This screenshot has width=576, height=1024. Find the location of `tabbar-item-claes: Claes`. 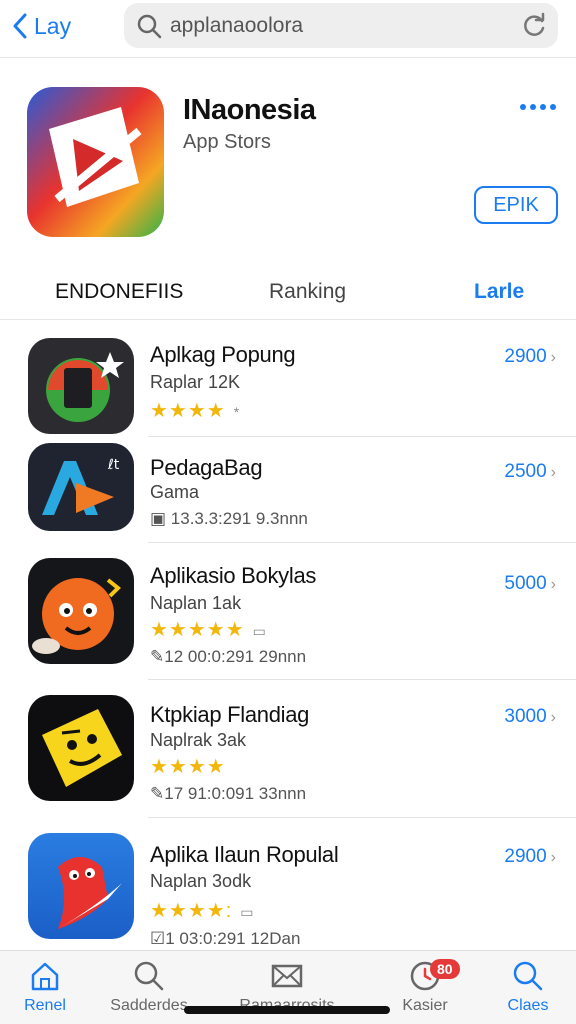

tabbar-item-claes: Claes is located at coordinates (524, 986).